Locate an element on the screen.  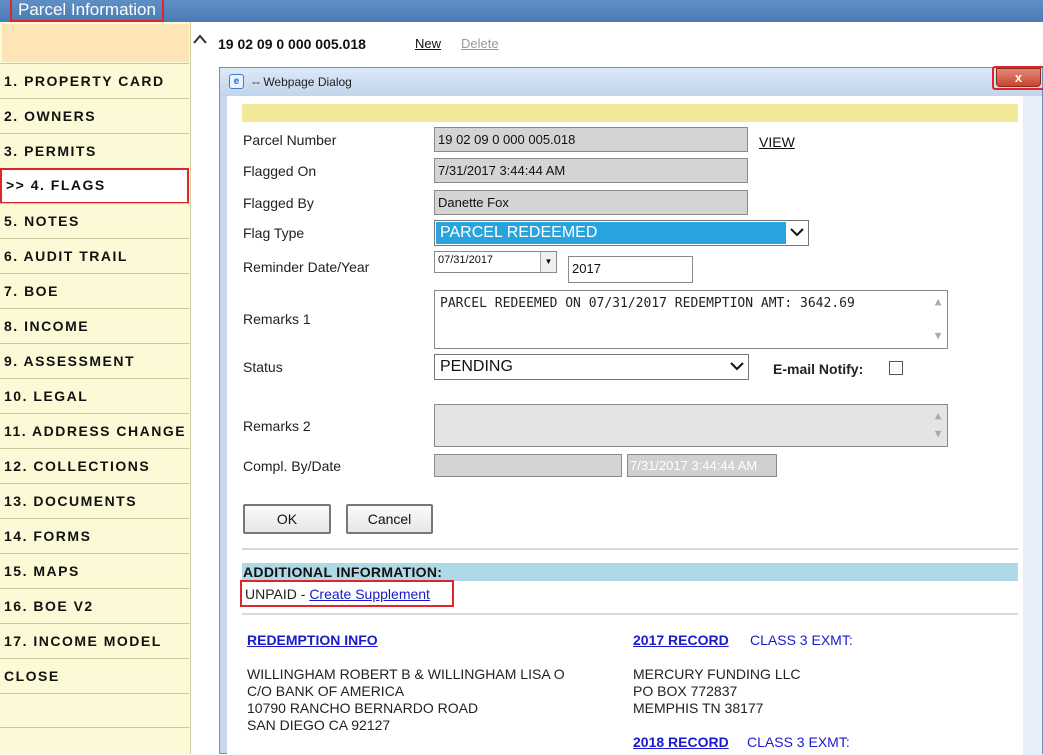
status-value: PENDING is located at coordinates (476, 366).